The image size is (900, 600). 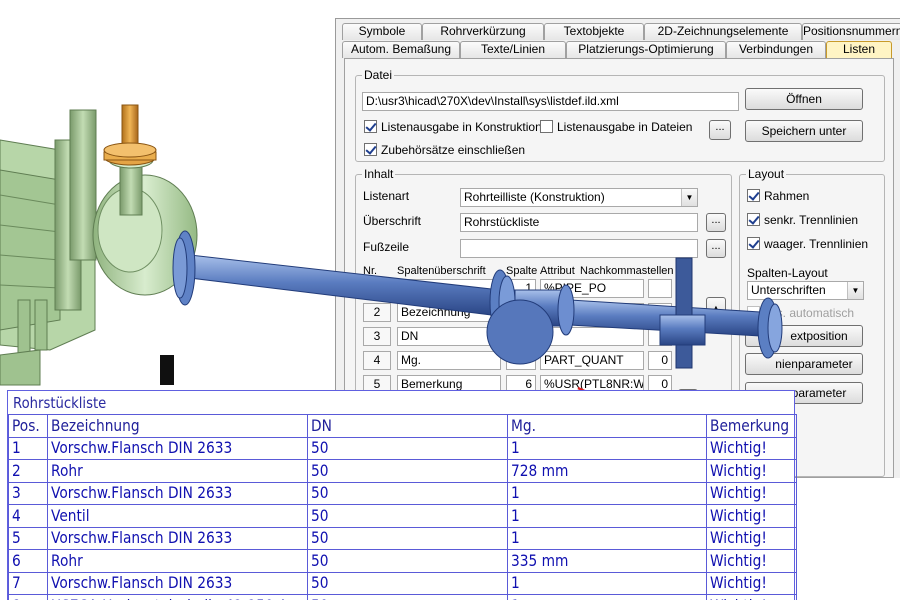 What do you see at coordinates (592, 360) in the screenshot?
I see `attr-row-attribut-input: PART_QUANT` at bounding box center [592, 360].